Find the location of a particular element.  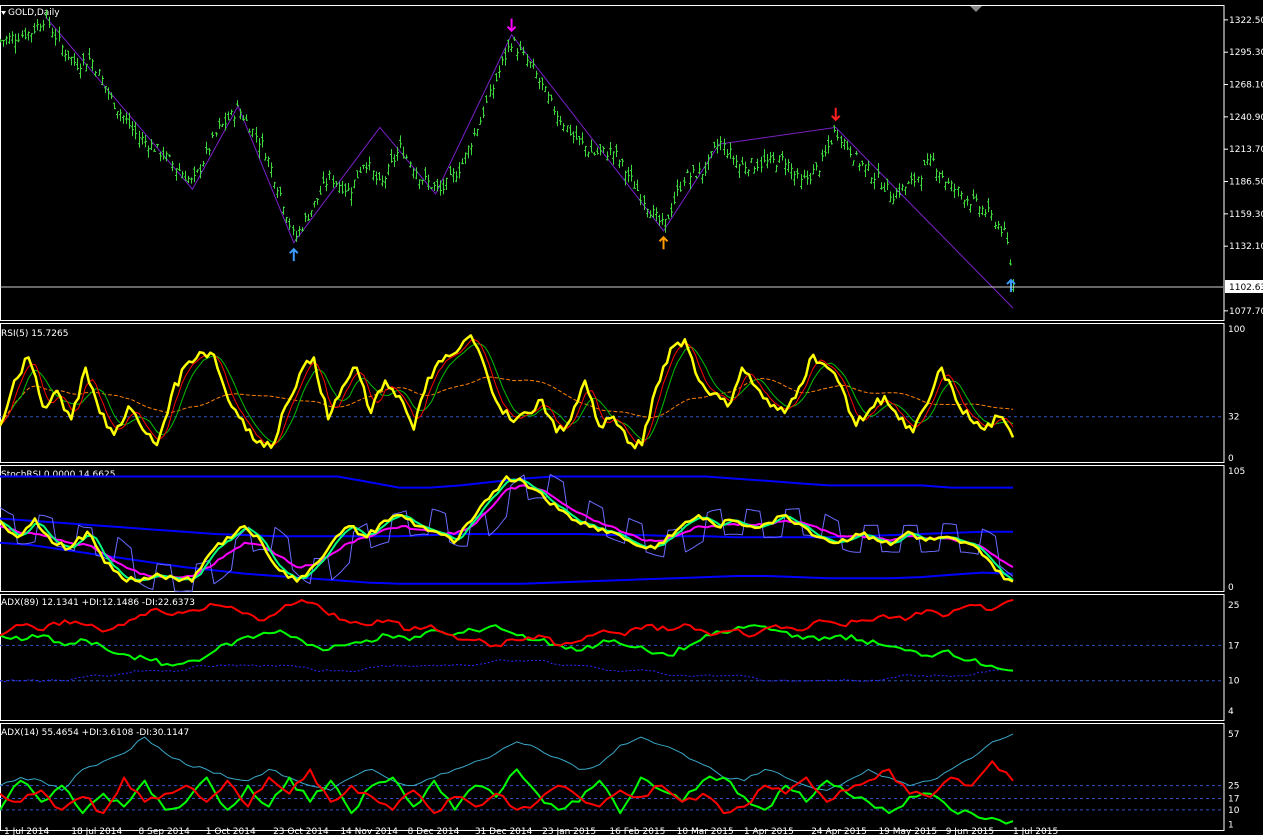

time-axis-label: 23 Oct 2014 is located at coordinates (301, 831).